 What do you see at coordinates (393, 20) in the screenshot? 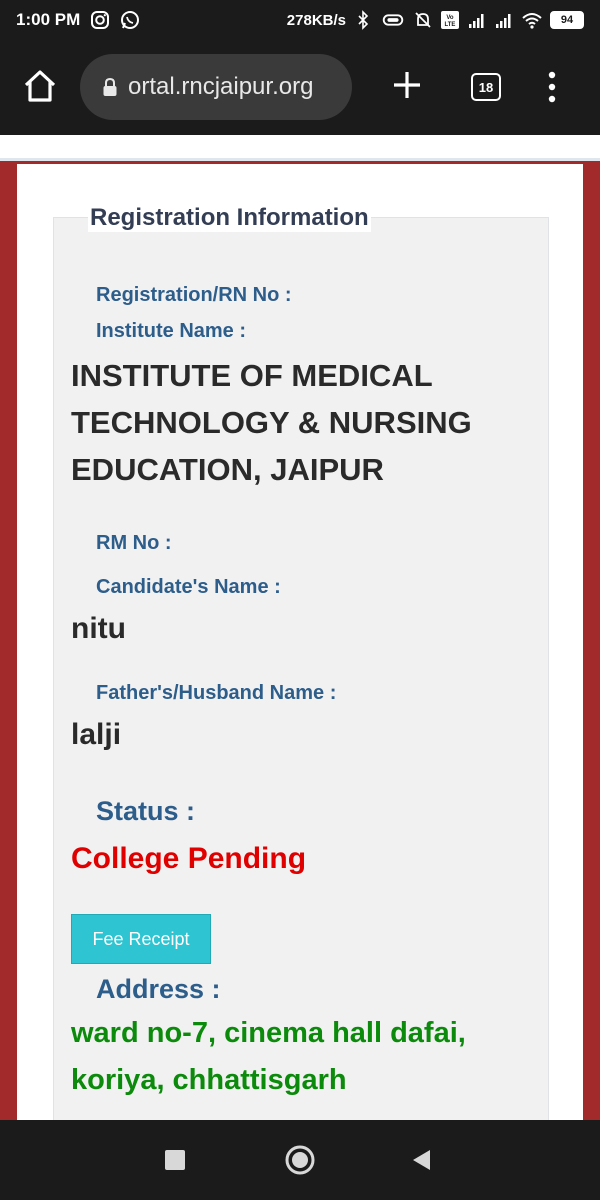
I see `vibrate-icon` at bounding box center [393, 20].